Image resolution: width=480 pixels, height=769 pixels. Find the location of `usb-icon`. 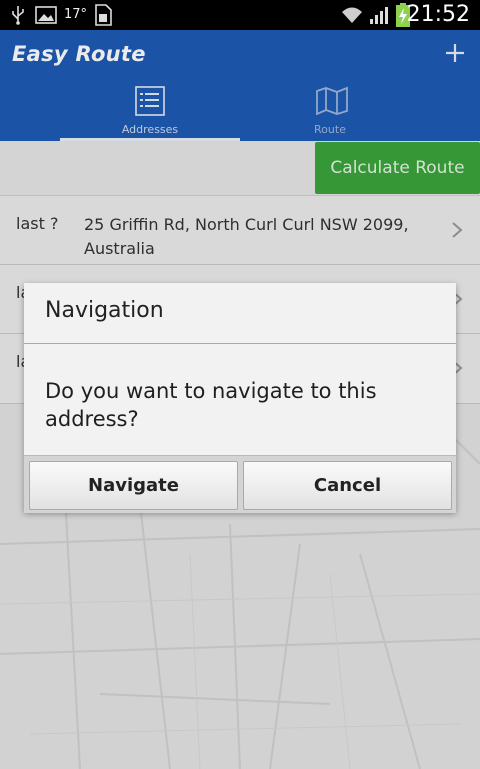

usb-icon is located at coordinates (18, 15).